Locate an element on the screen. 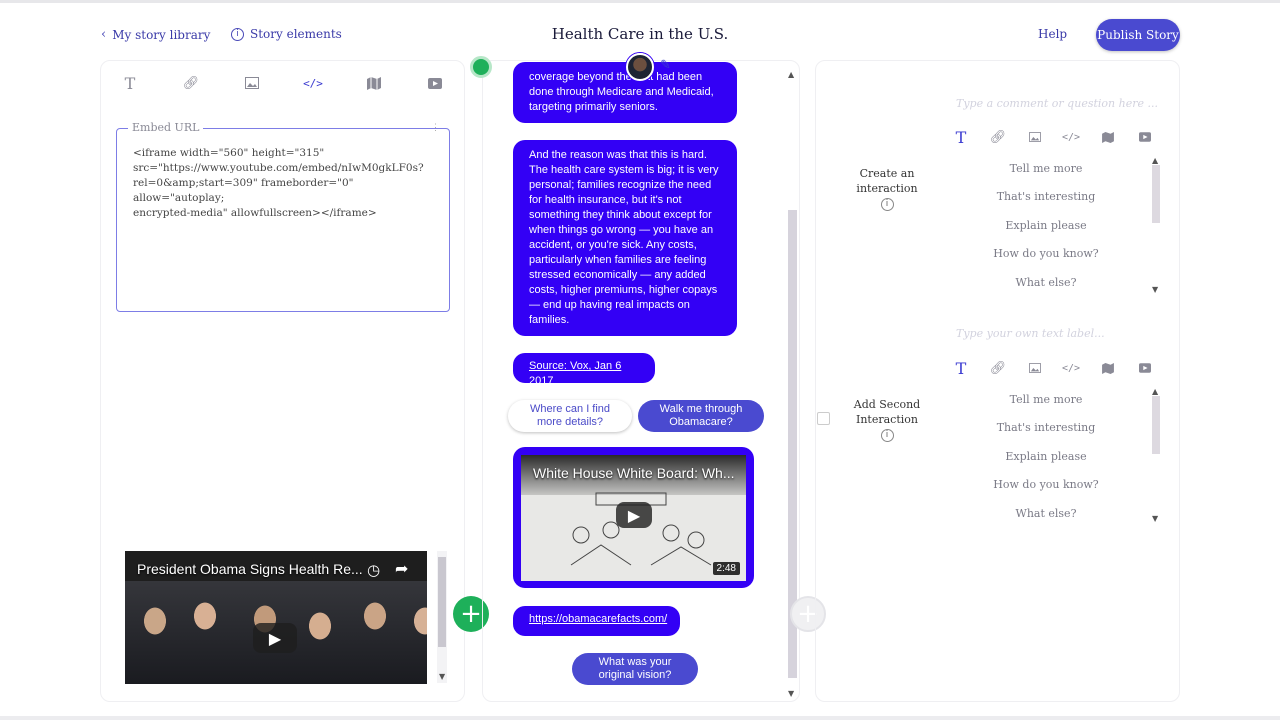 This screenshot has height=720, width=1280. chat-video: White House White Board: Wh... ▶ 2:48 is located at coordinates (633, 518).